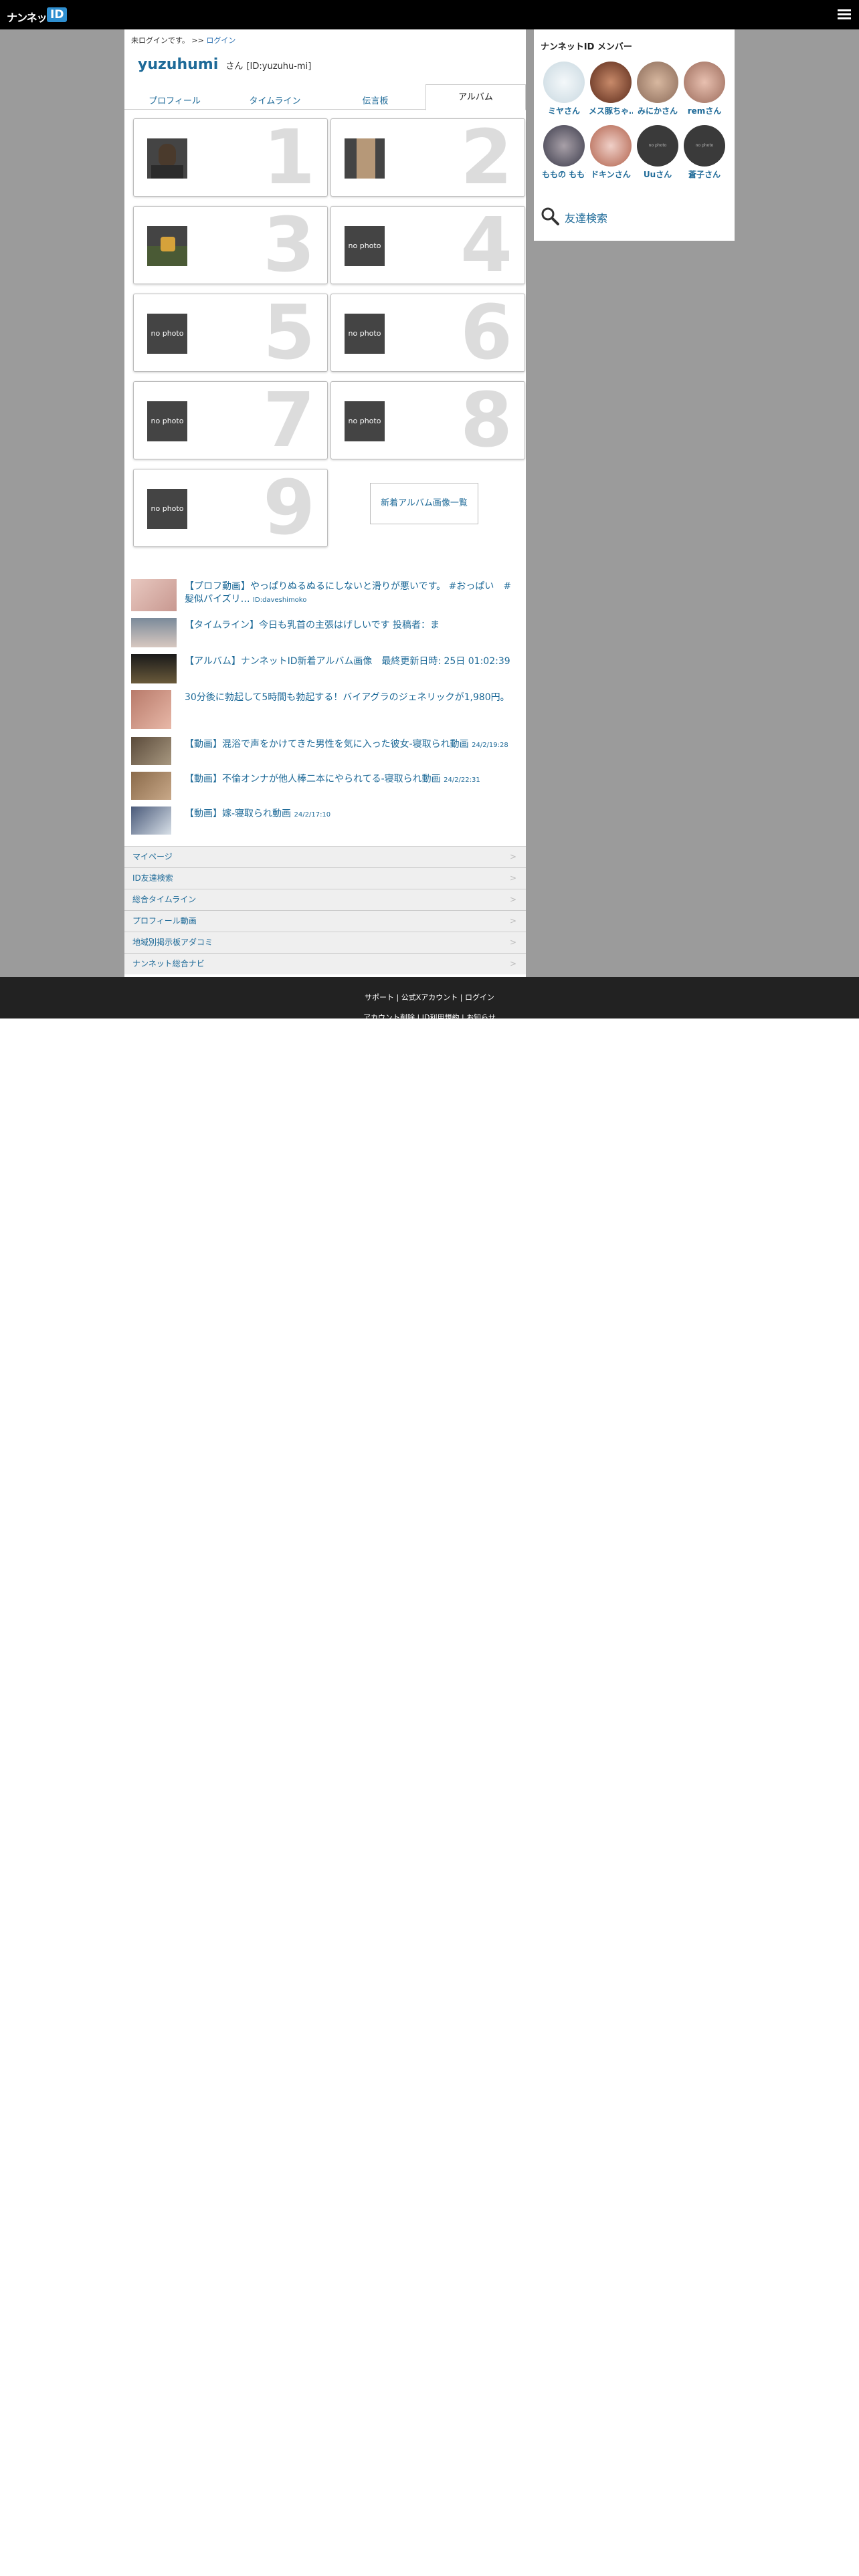  What do you see at coordinates (427, 333) in the screenshot?
I see `album-card-6: no photo 6` at bounding box center [427, 333].